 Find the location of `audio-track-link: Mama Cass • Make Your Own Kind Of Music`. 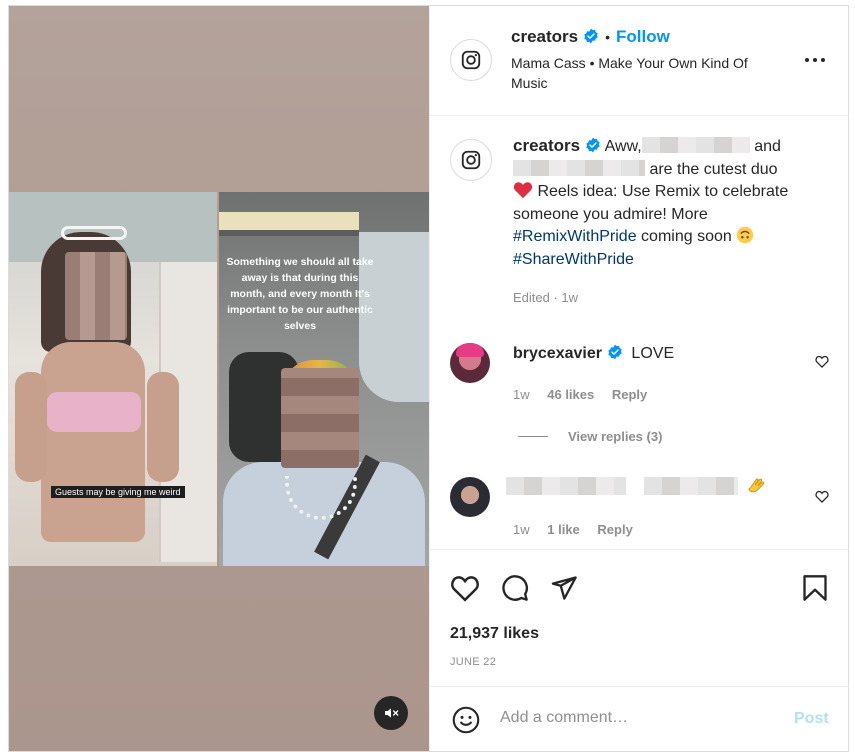

audio-track-link: Mama Cass • Make Your Own Kind Of Music is located at coordinates (646, 73).